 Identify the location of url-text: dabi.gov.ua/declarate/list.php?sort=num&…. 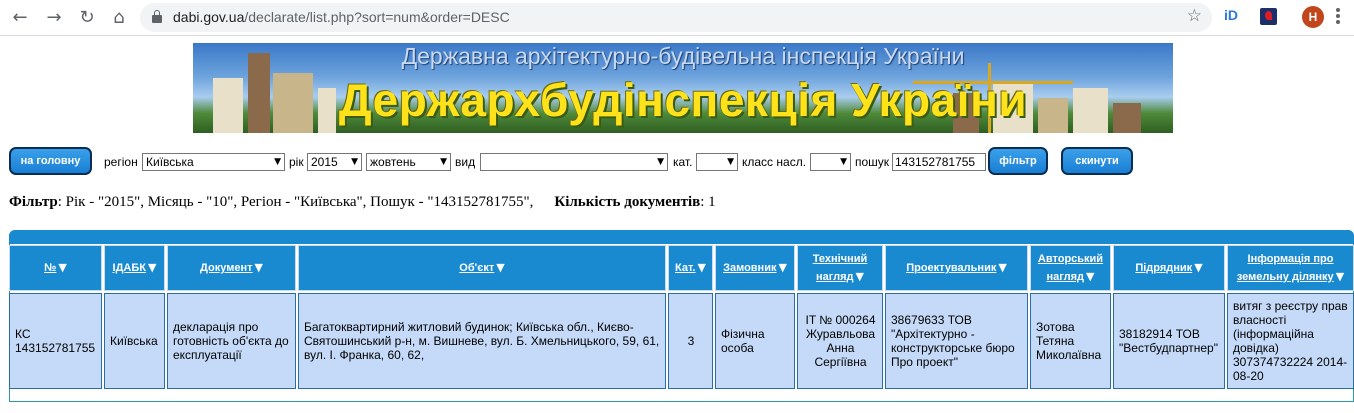
(341, 17).